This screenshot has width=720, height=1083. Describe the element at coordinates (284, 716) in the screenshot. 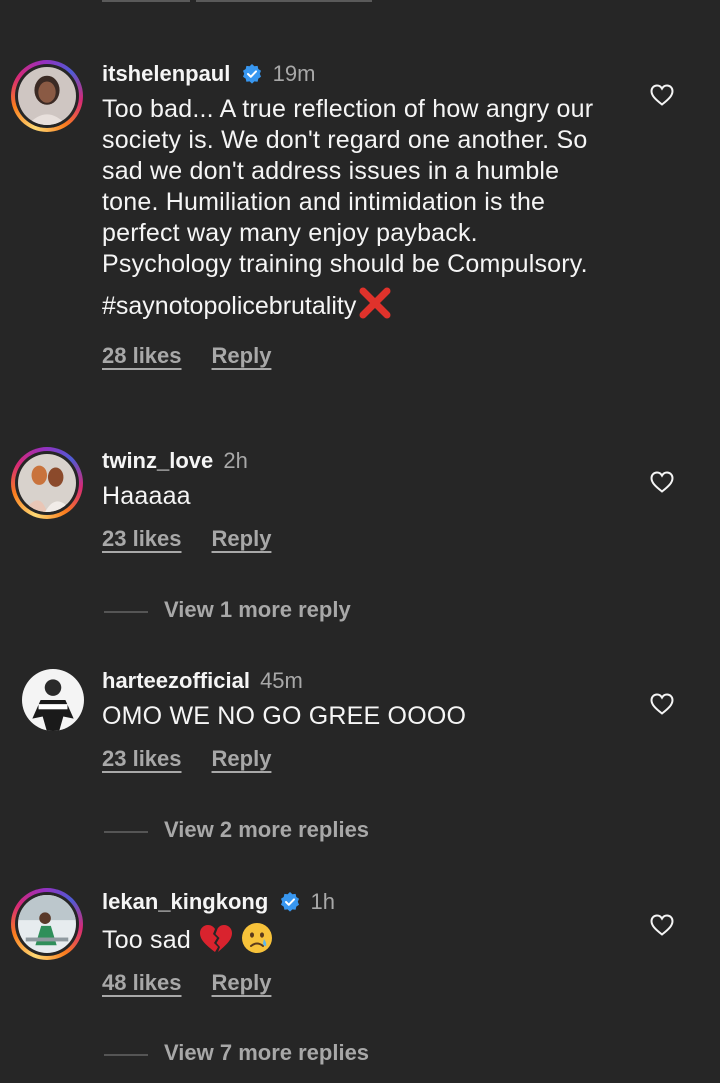

I see `comment-text: OMO WE NO GO GREE OOOO` at that location.